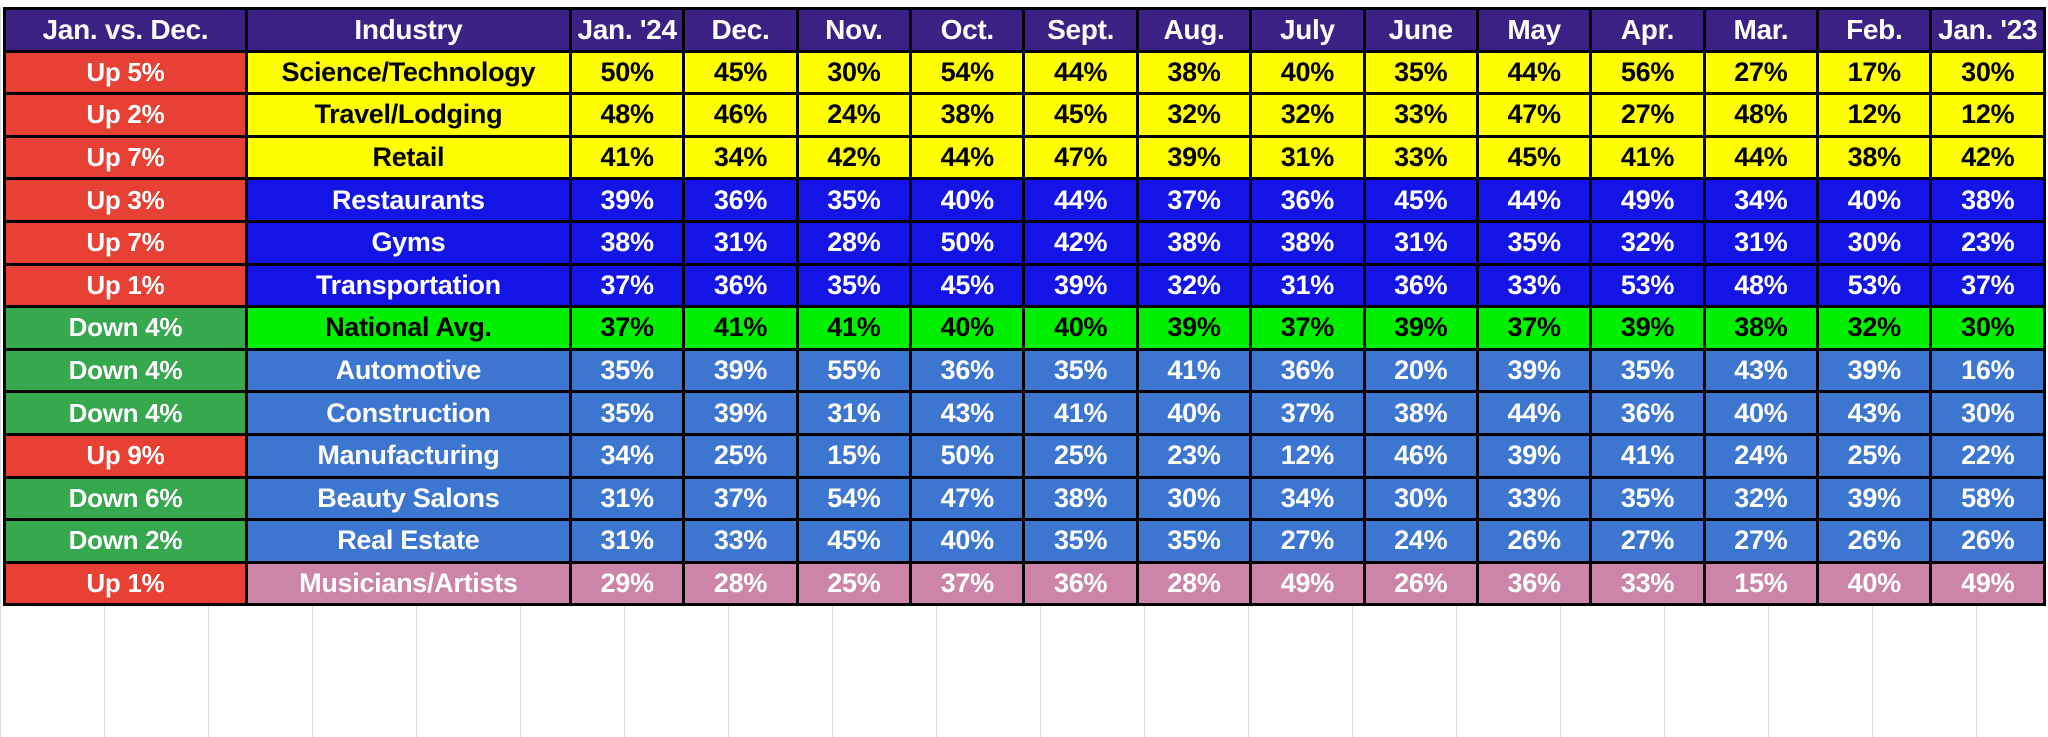  What do you see at coordinates (408, 72) in the screenshot?
I see `industry-cell: Science/Technology` at bounding box center [408, 72].